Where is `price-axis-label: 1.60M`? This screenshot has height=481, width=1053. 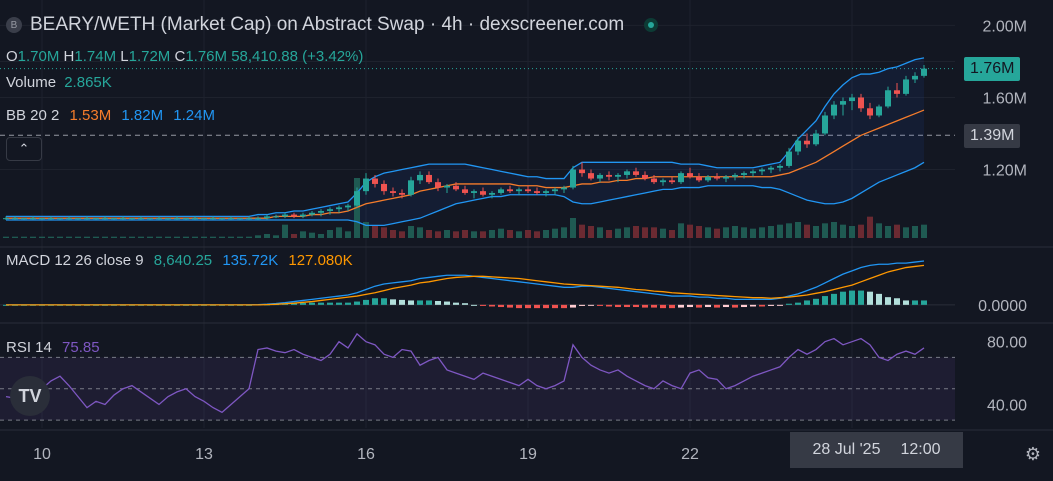
price-axis-label: 1.60M is located at coordinates (1005, 98).